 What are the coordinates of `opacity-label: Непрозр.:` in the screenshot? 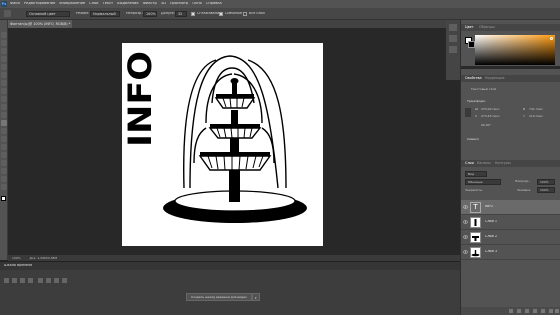 It's located at (135, 13).